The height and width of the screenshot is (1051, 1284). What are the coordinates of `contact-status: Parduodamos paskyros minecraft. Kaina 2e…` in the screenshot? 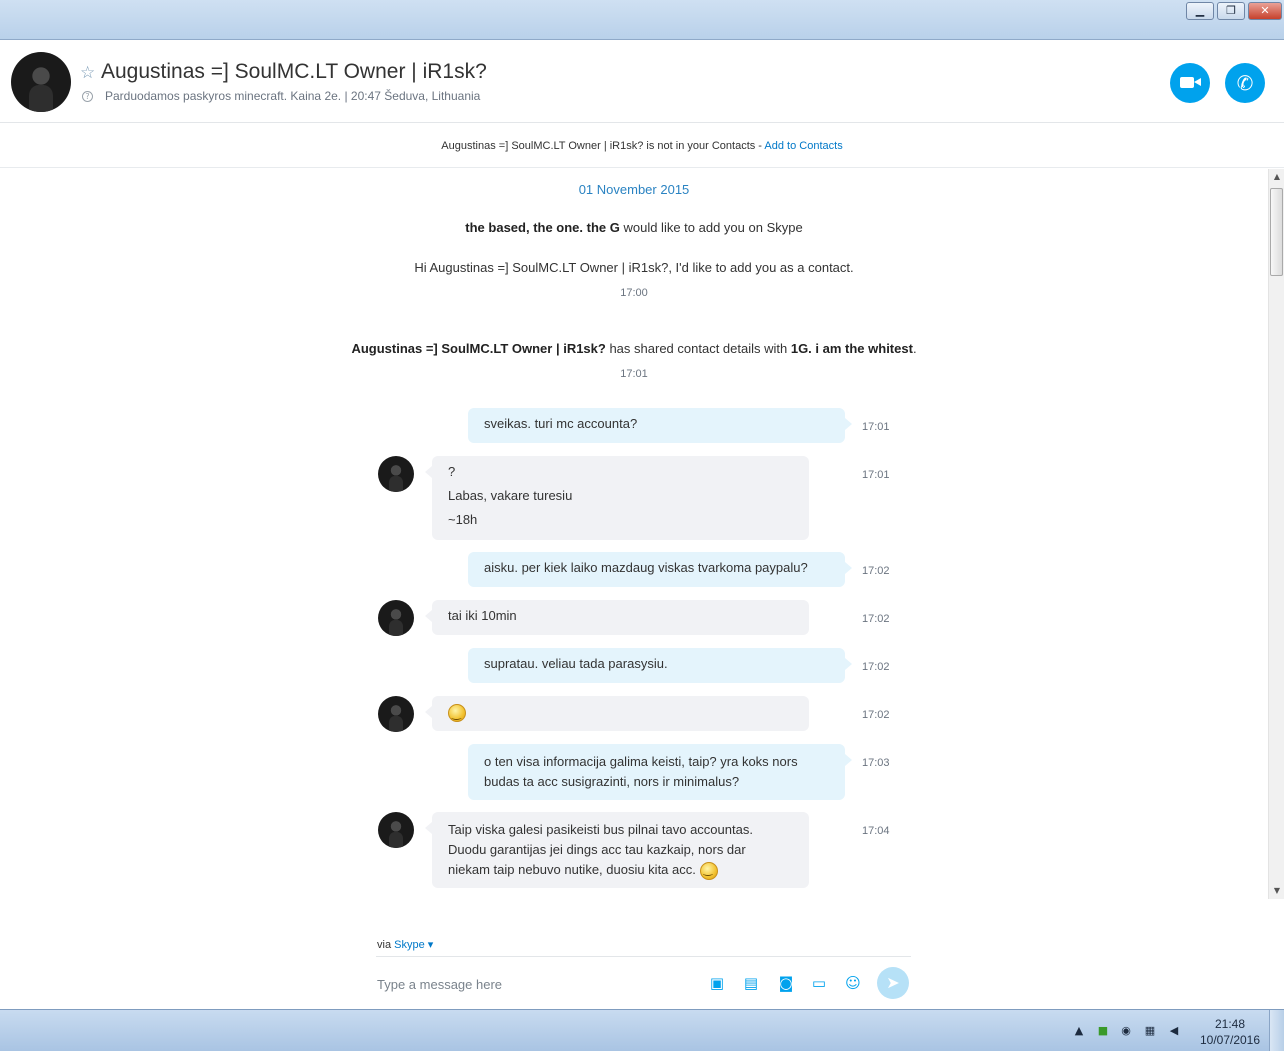 It's located at (293, 96).